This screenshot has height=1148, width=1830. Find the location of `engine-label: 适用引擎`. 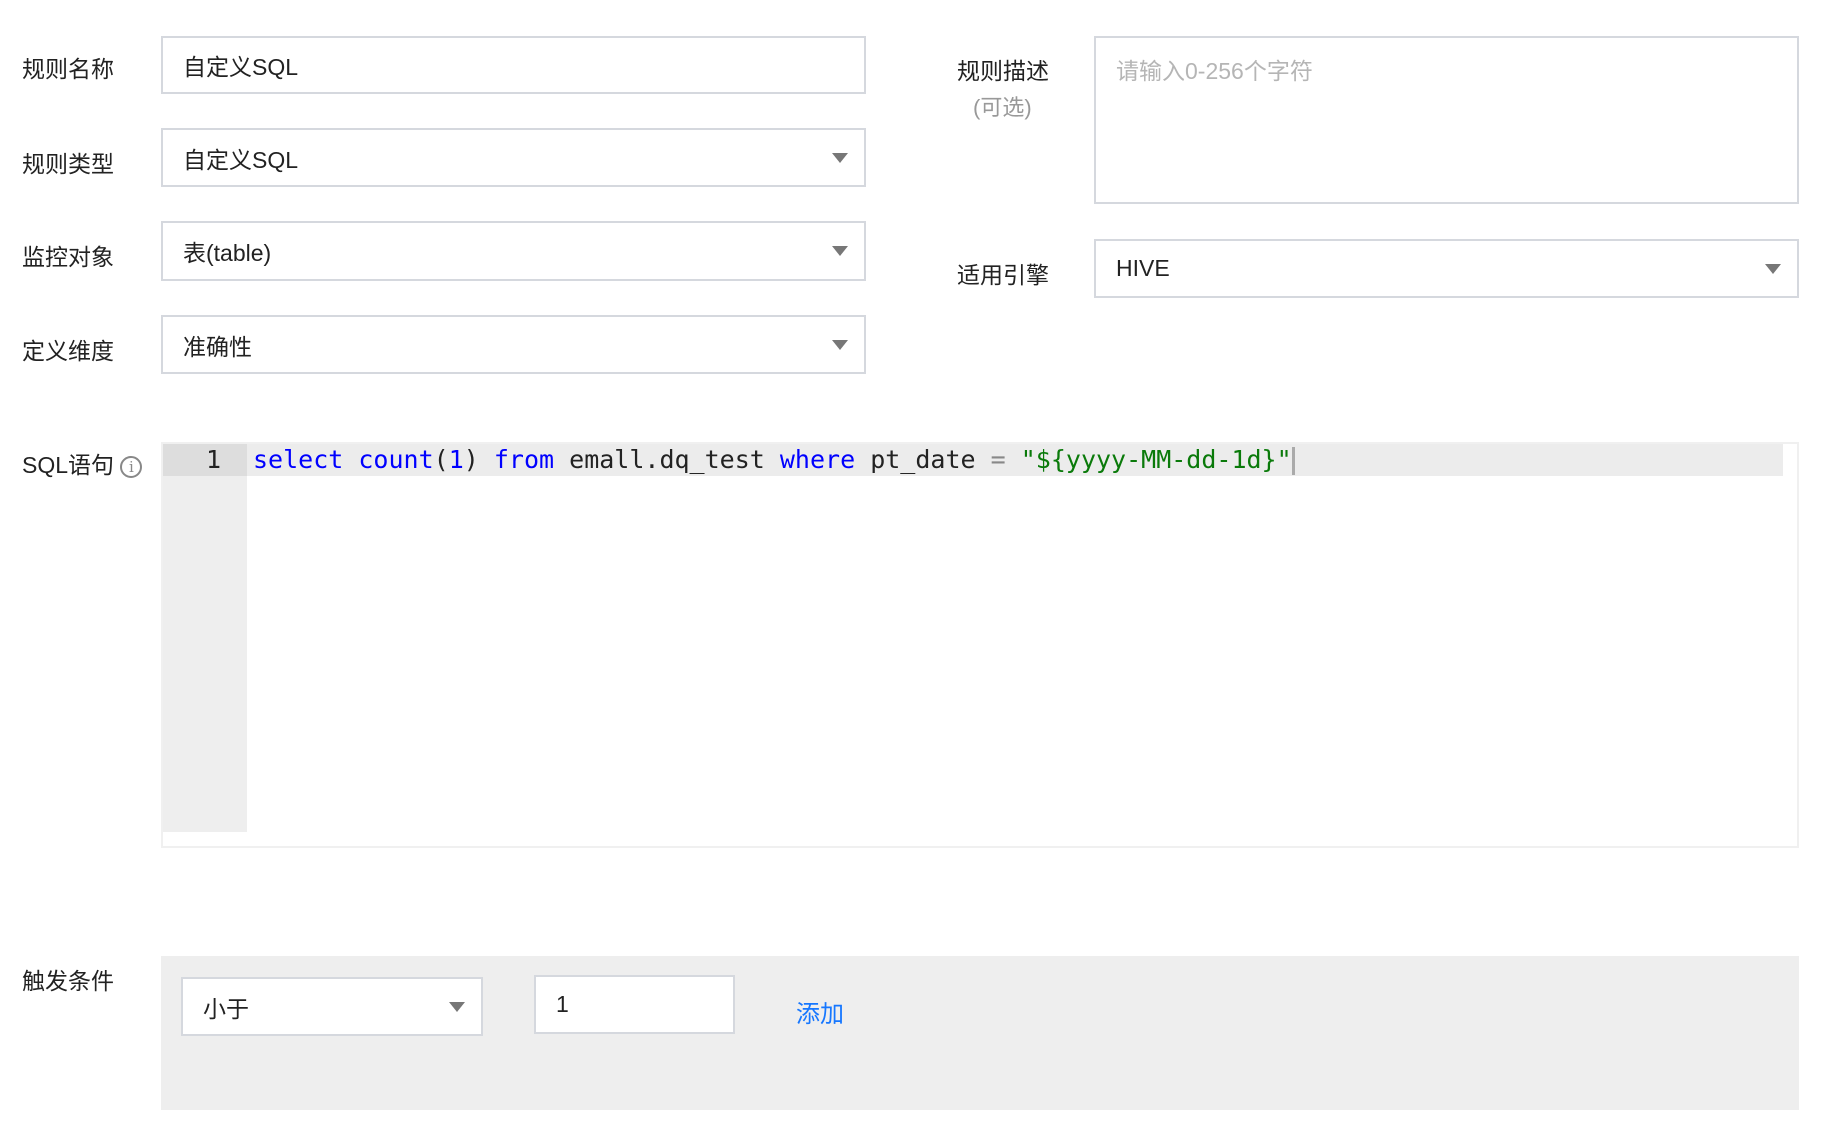

engine-label: 适用引擎 is located at coordinates (1003, 275).